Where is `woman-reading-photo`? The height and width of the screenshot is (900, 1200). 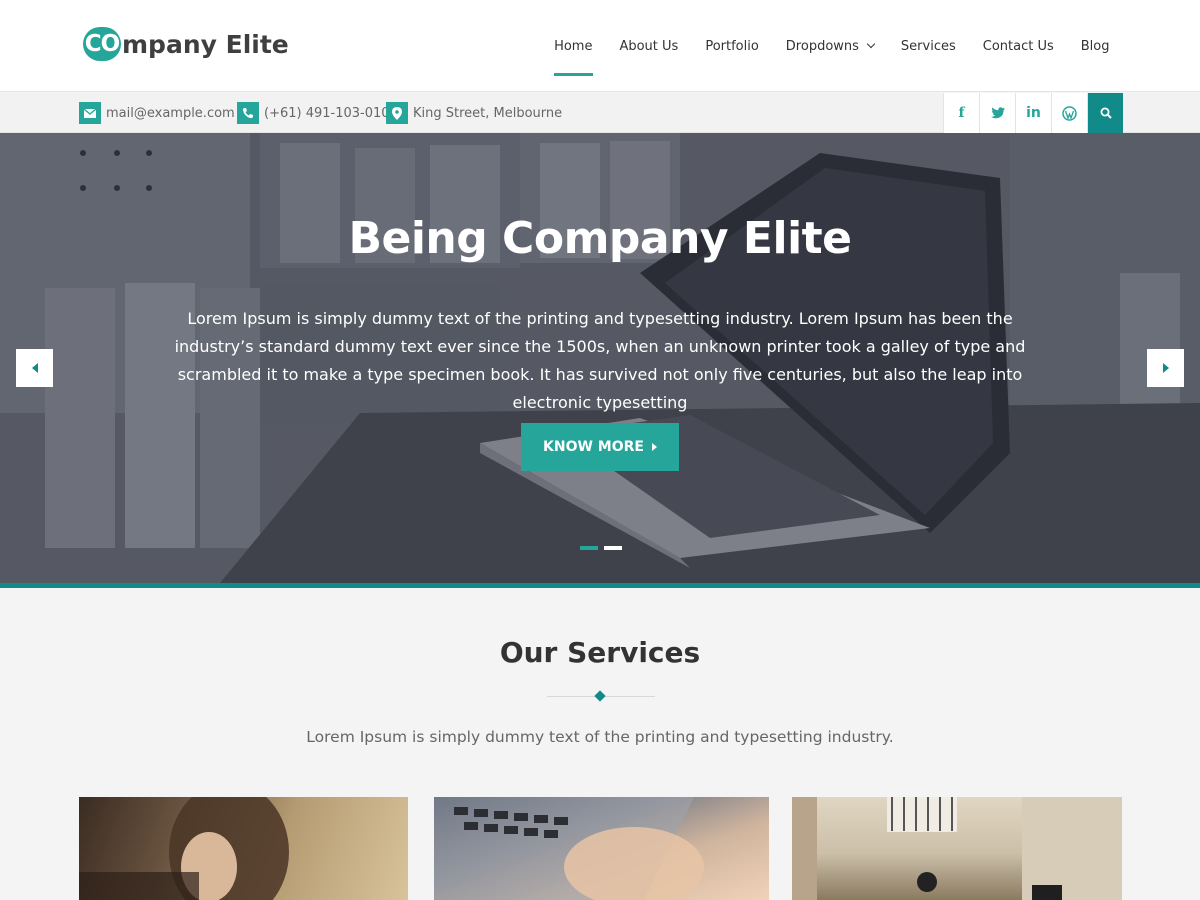
woman-reading-photo is located at coordinates (184, 848).